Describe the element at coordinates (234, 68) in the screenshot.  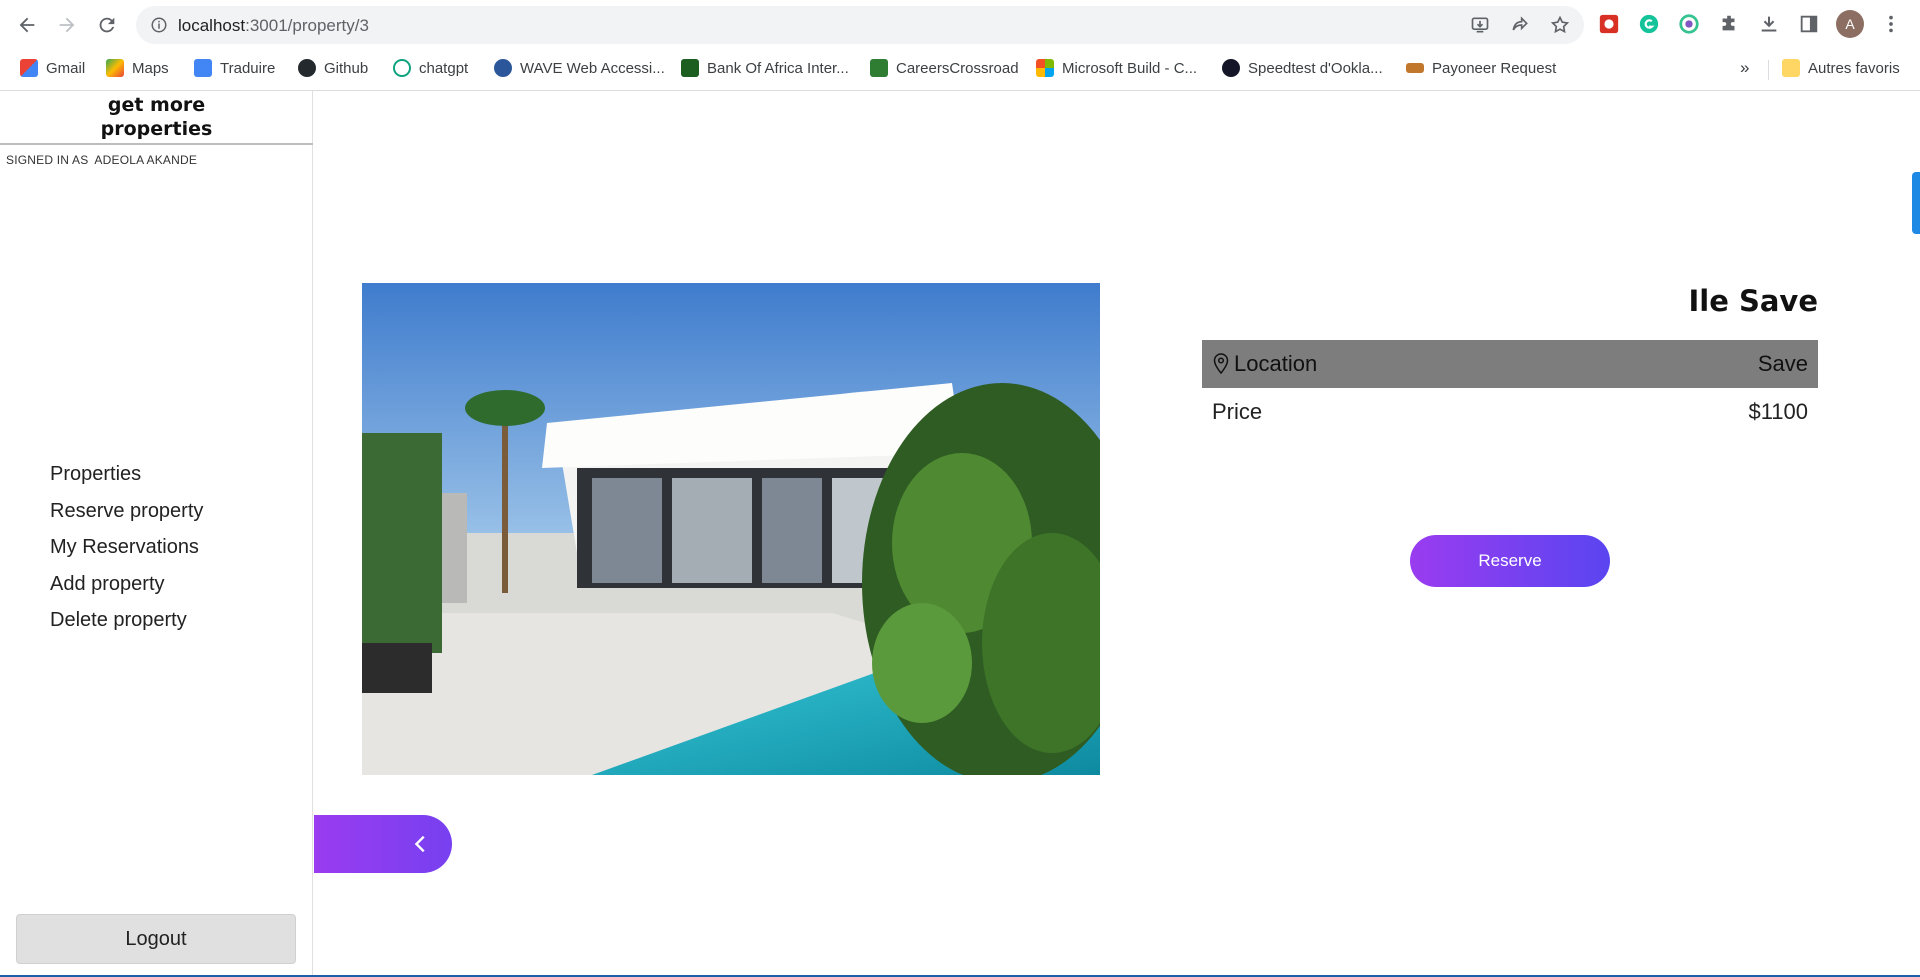
I see `bookmark-traduire: Traduire` at that location.